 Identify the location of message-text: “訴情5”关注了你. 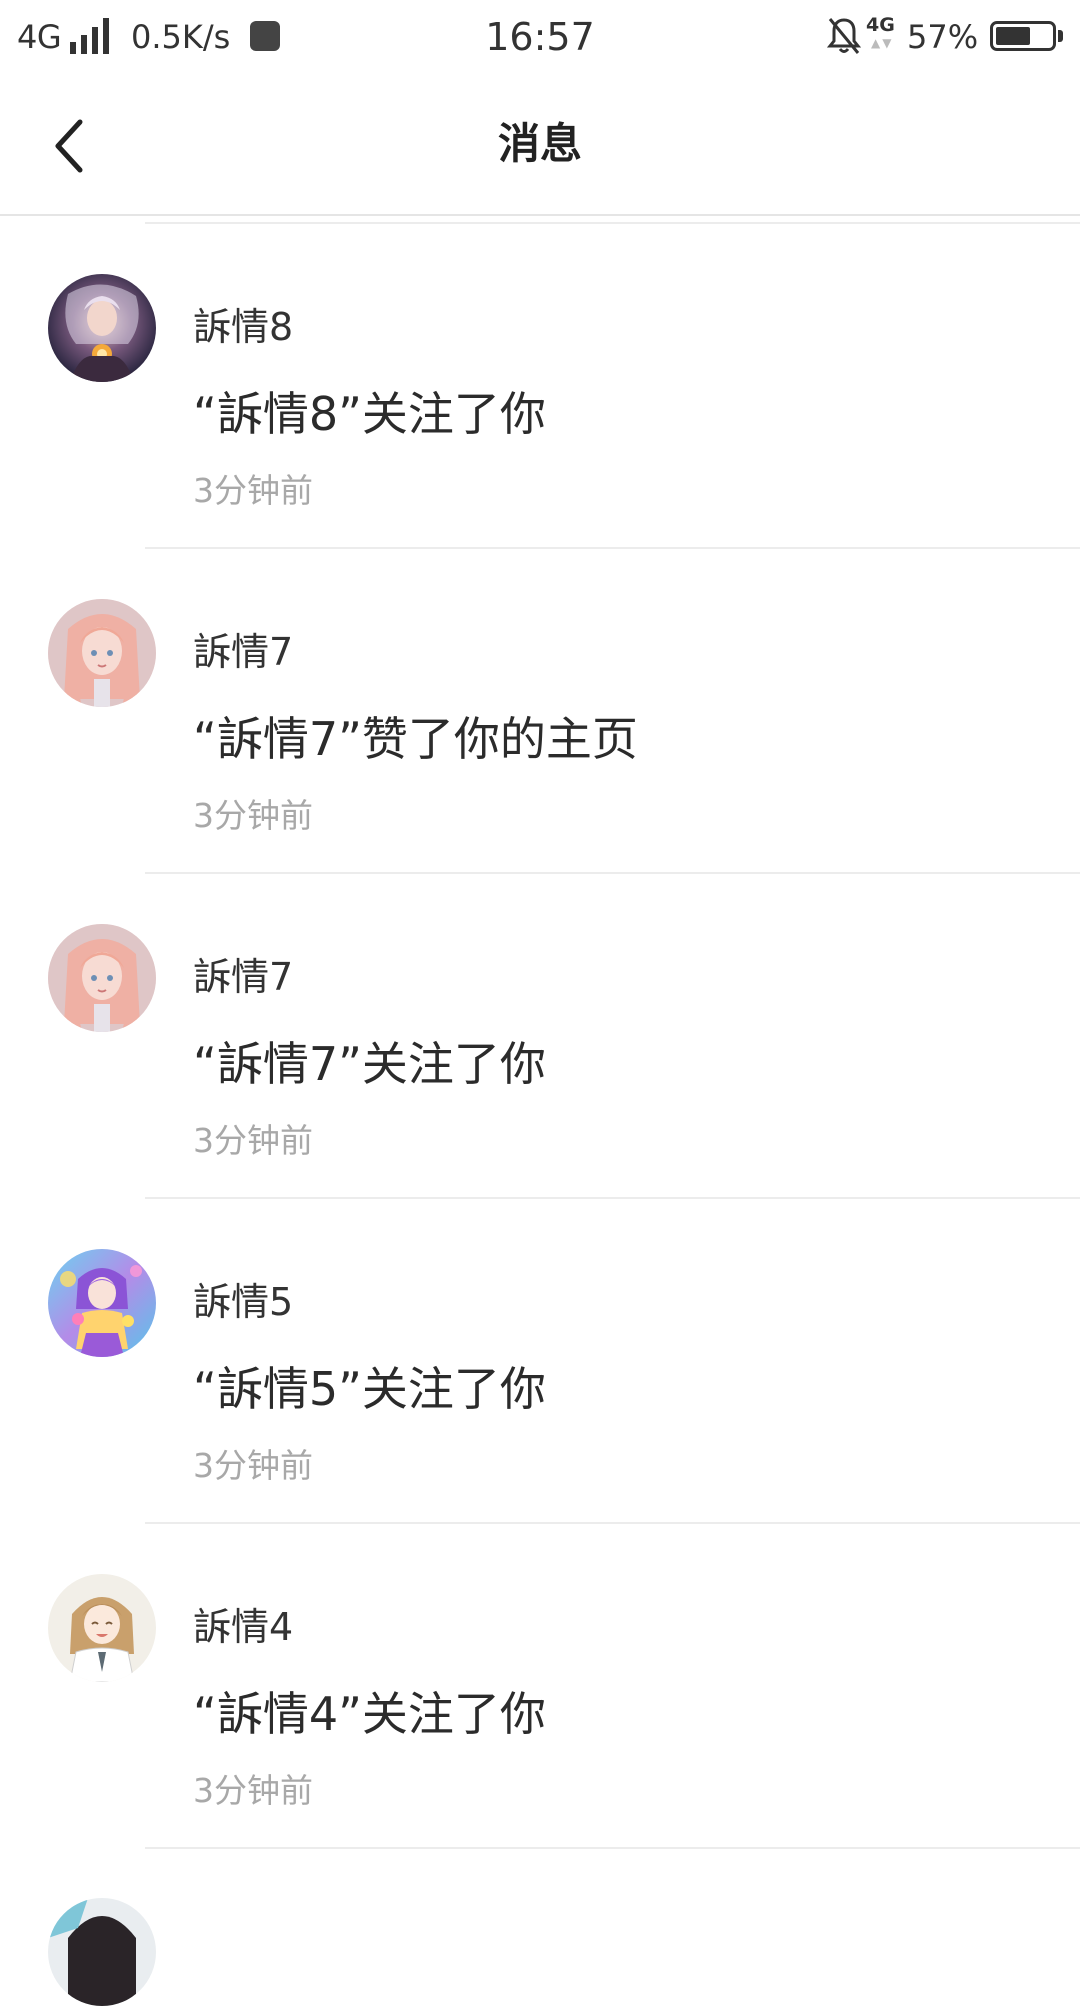
(369, 1389).